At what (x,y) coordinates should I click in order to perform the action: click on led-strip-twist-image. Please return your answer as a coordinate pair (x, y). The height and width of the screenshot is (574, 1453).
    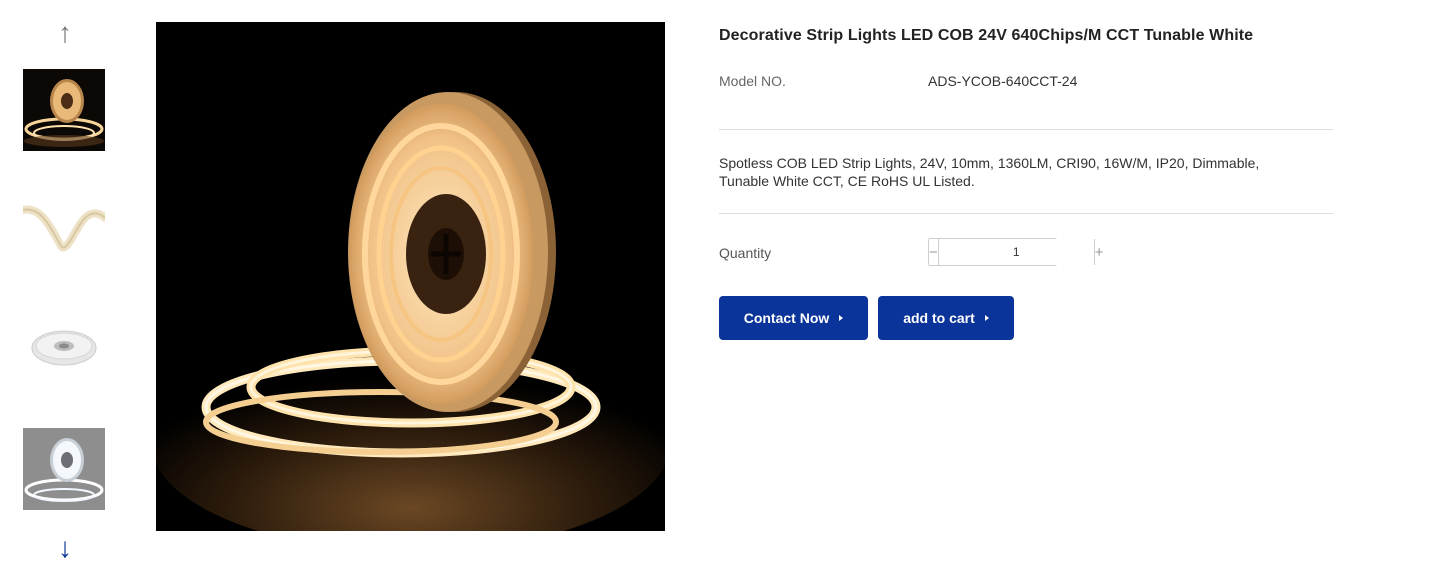
    Looking at the image, I should click on (64, 229).